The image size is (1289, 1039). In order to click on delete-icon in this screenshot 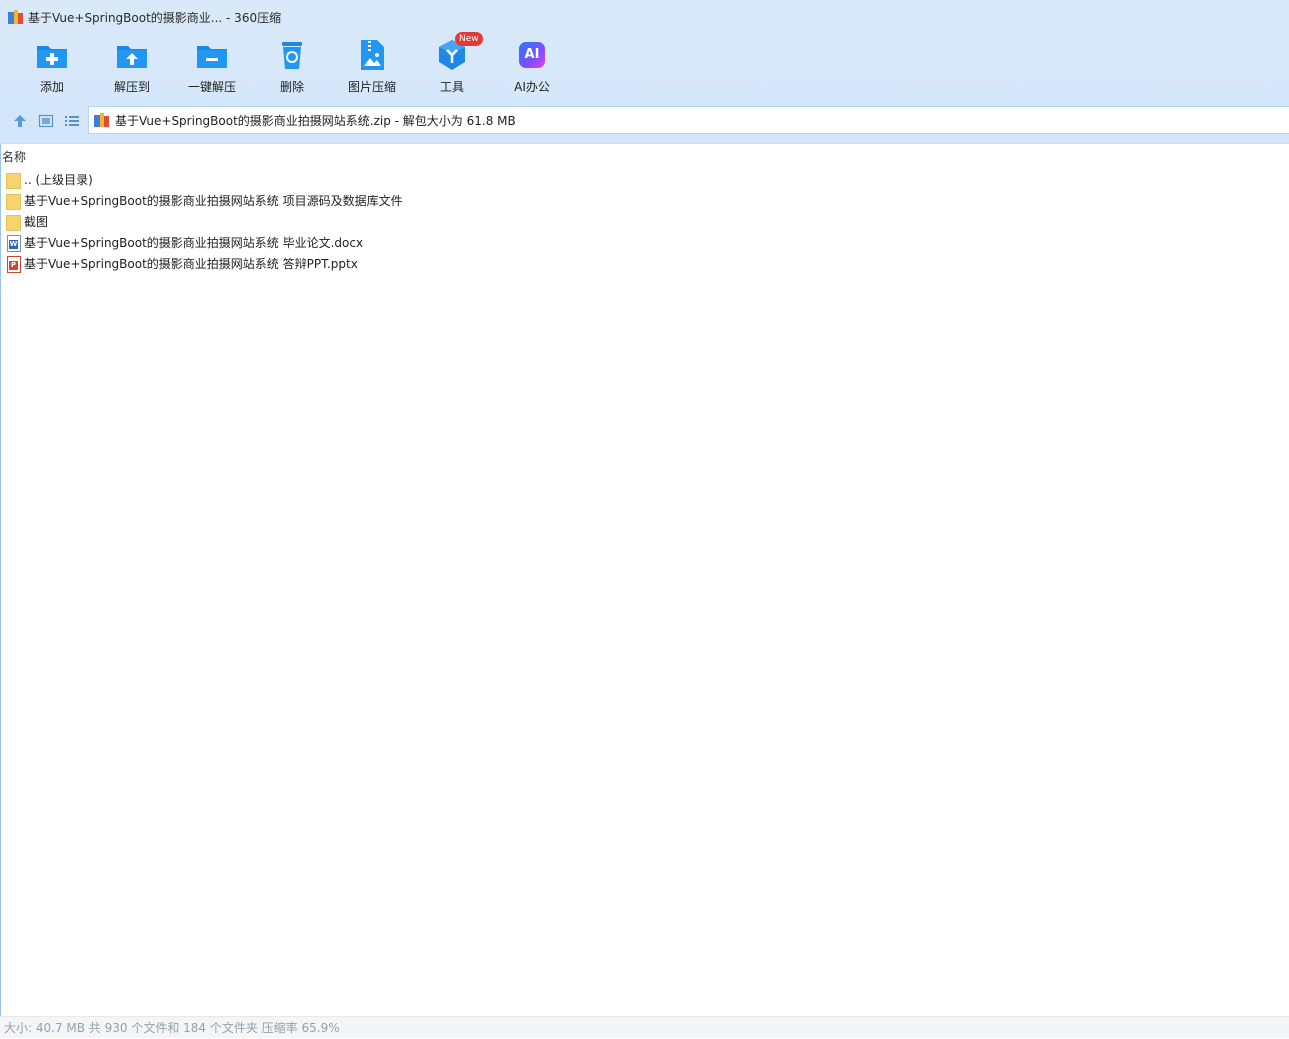, I will do `click(292, 55)`.